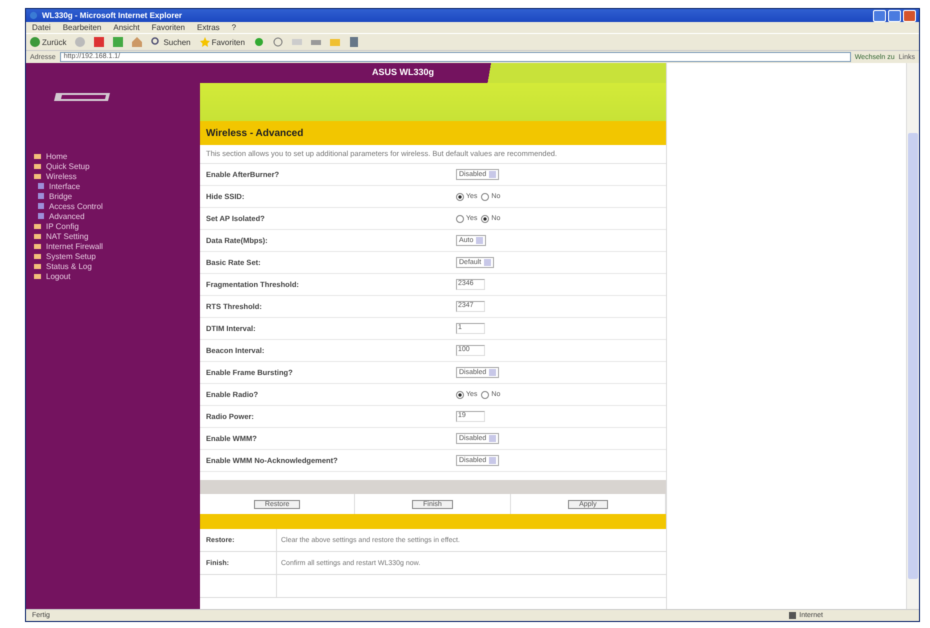 The image size is (930, 628). What do you see at coordinates (117, 256) in the screenshot?
I see `sidebar-item: System Setup` at bounding box center [117, 256].